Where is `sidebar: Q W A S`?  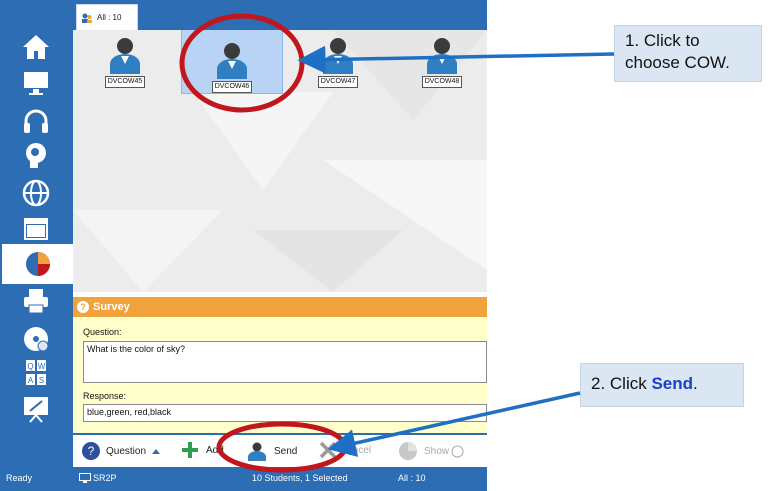 sidebar: Q W A S is located at coordinates (36, 233).